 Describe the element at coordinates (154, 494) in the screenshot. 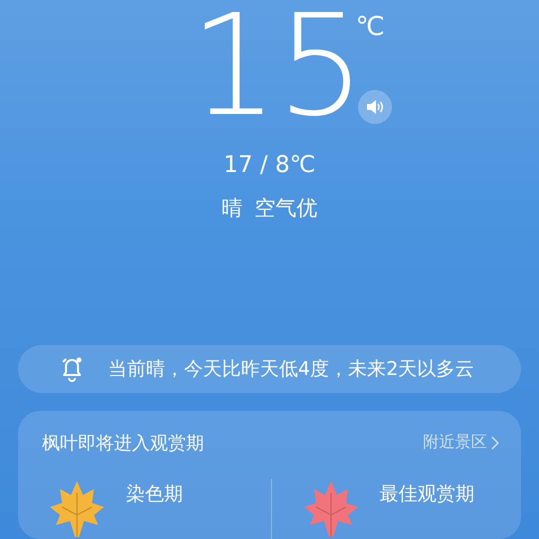

I see `stage-label: 染色期` at that location.